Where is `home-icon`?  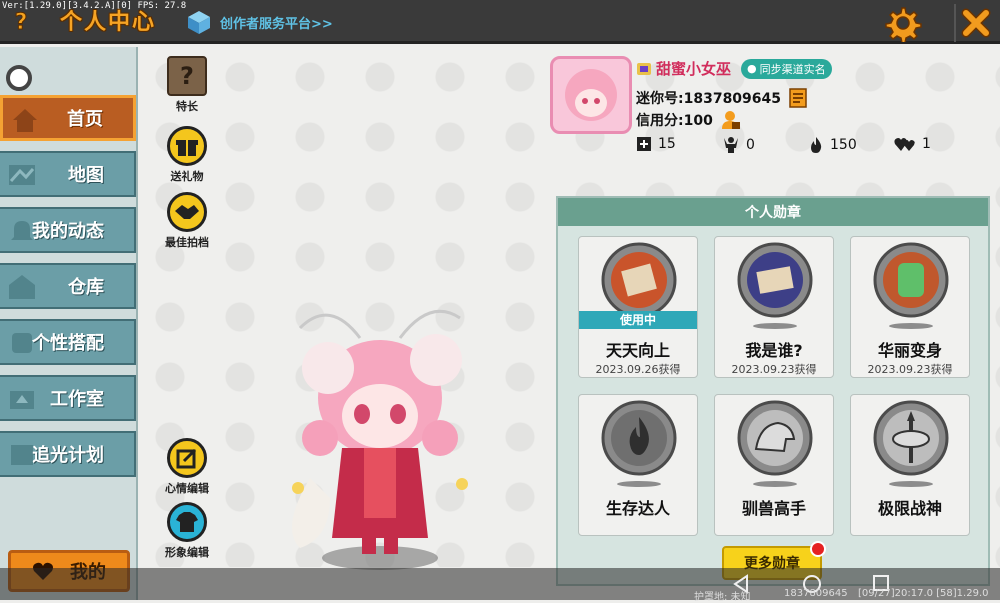
home-icon is located at coordinates (25, 120).